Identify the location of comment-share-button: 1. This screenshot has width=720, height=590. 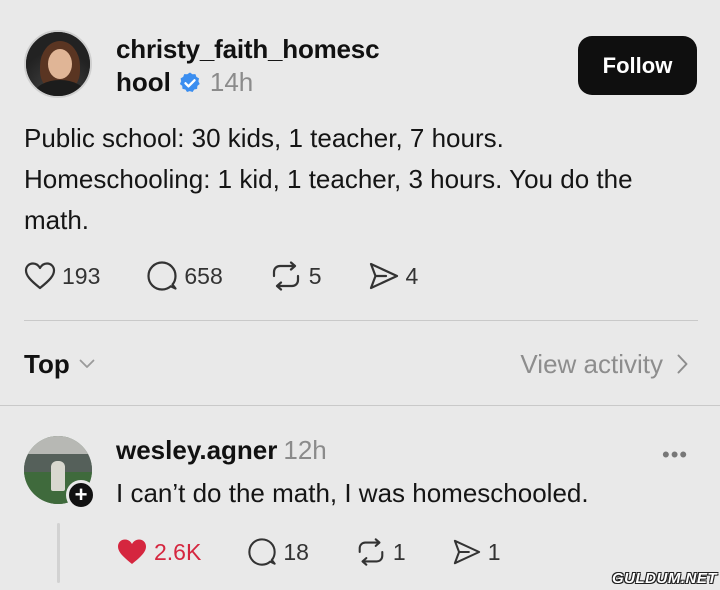
(476, 552).